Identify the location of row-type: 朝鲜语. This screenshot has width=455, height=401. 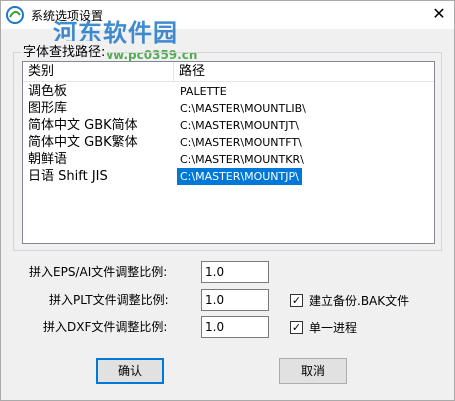
(48, 159).